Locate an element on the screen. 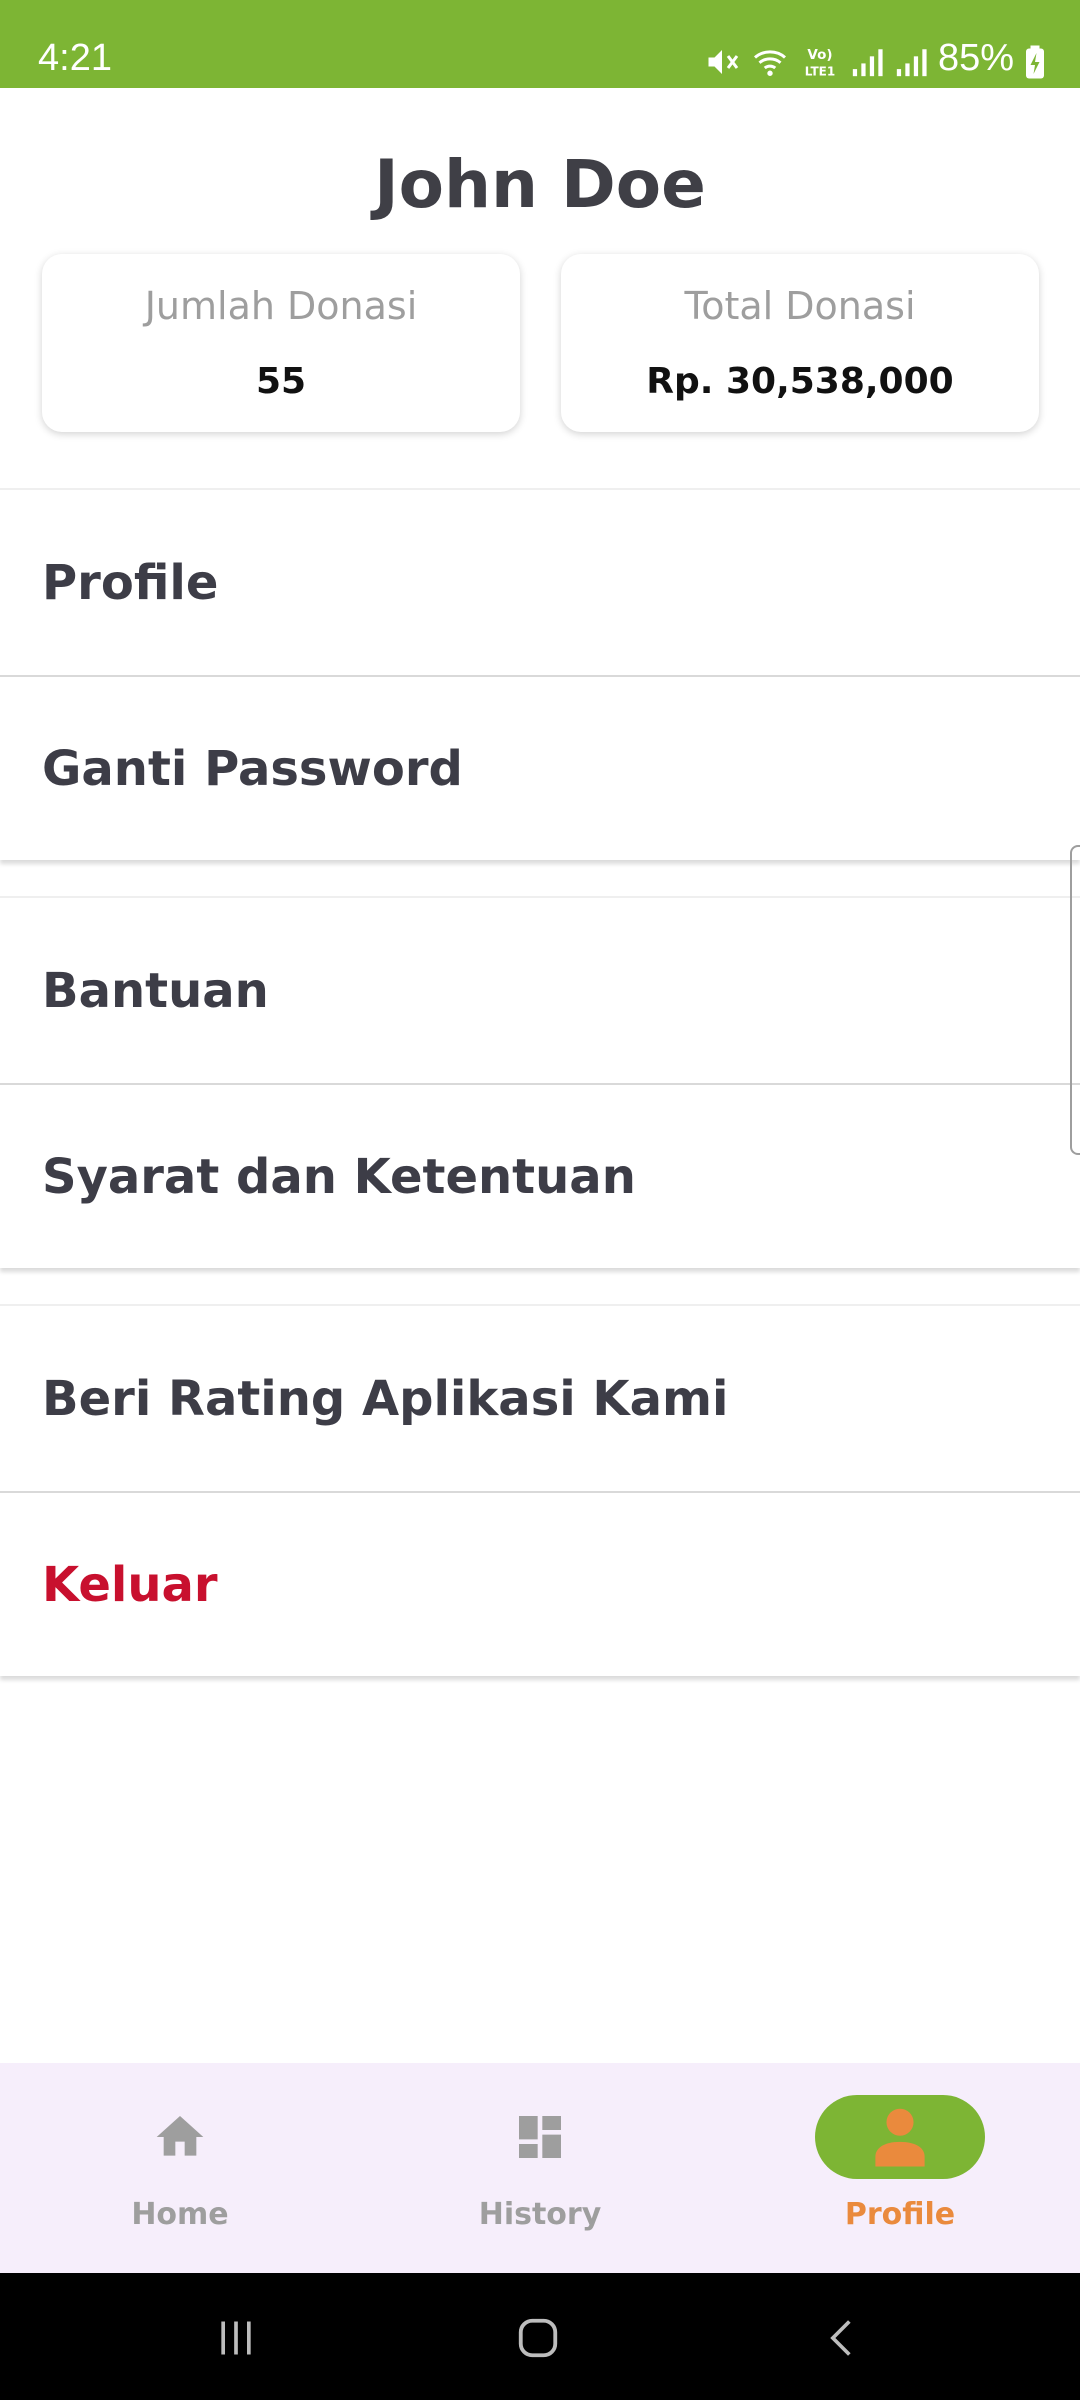 Image resolution: width=1080 pixels, height=2400 pixels. donation-count-card: Jumlah Donasi 55 is located at coordinates (281, 343).